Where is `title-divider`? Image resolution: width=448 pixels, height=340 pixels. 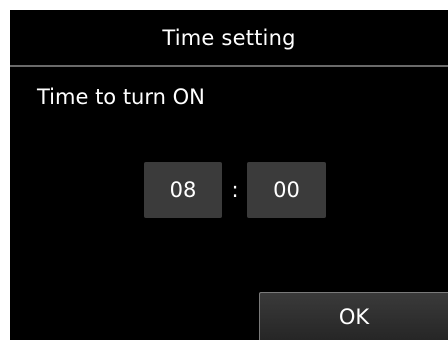
title-divider is located at coordinates (229, 66).